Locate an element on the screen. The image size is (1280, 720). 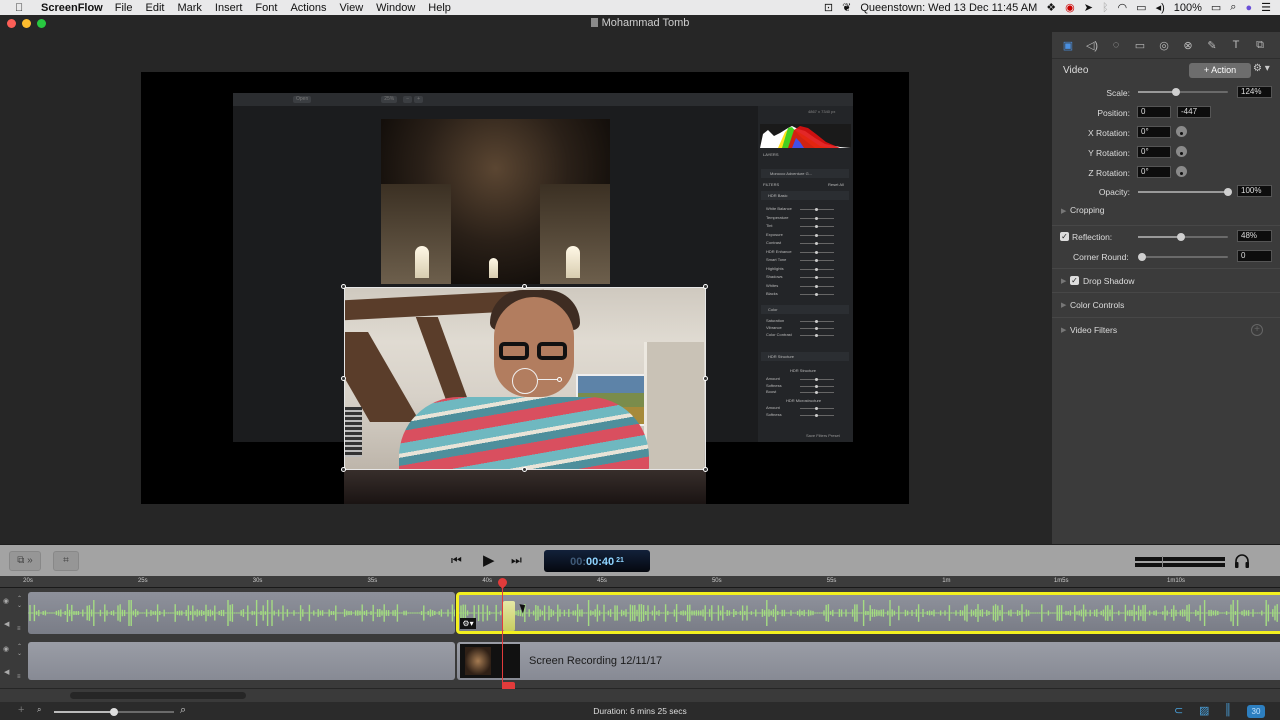
drop-shadow-checkbox: ✓ is located at coordinates (1074, 280).